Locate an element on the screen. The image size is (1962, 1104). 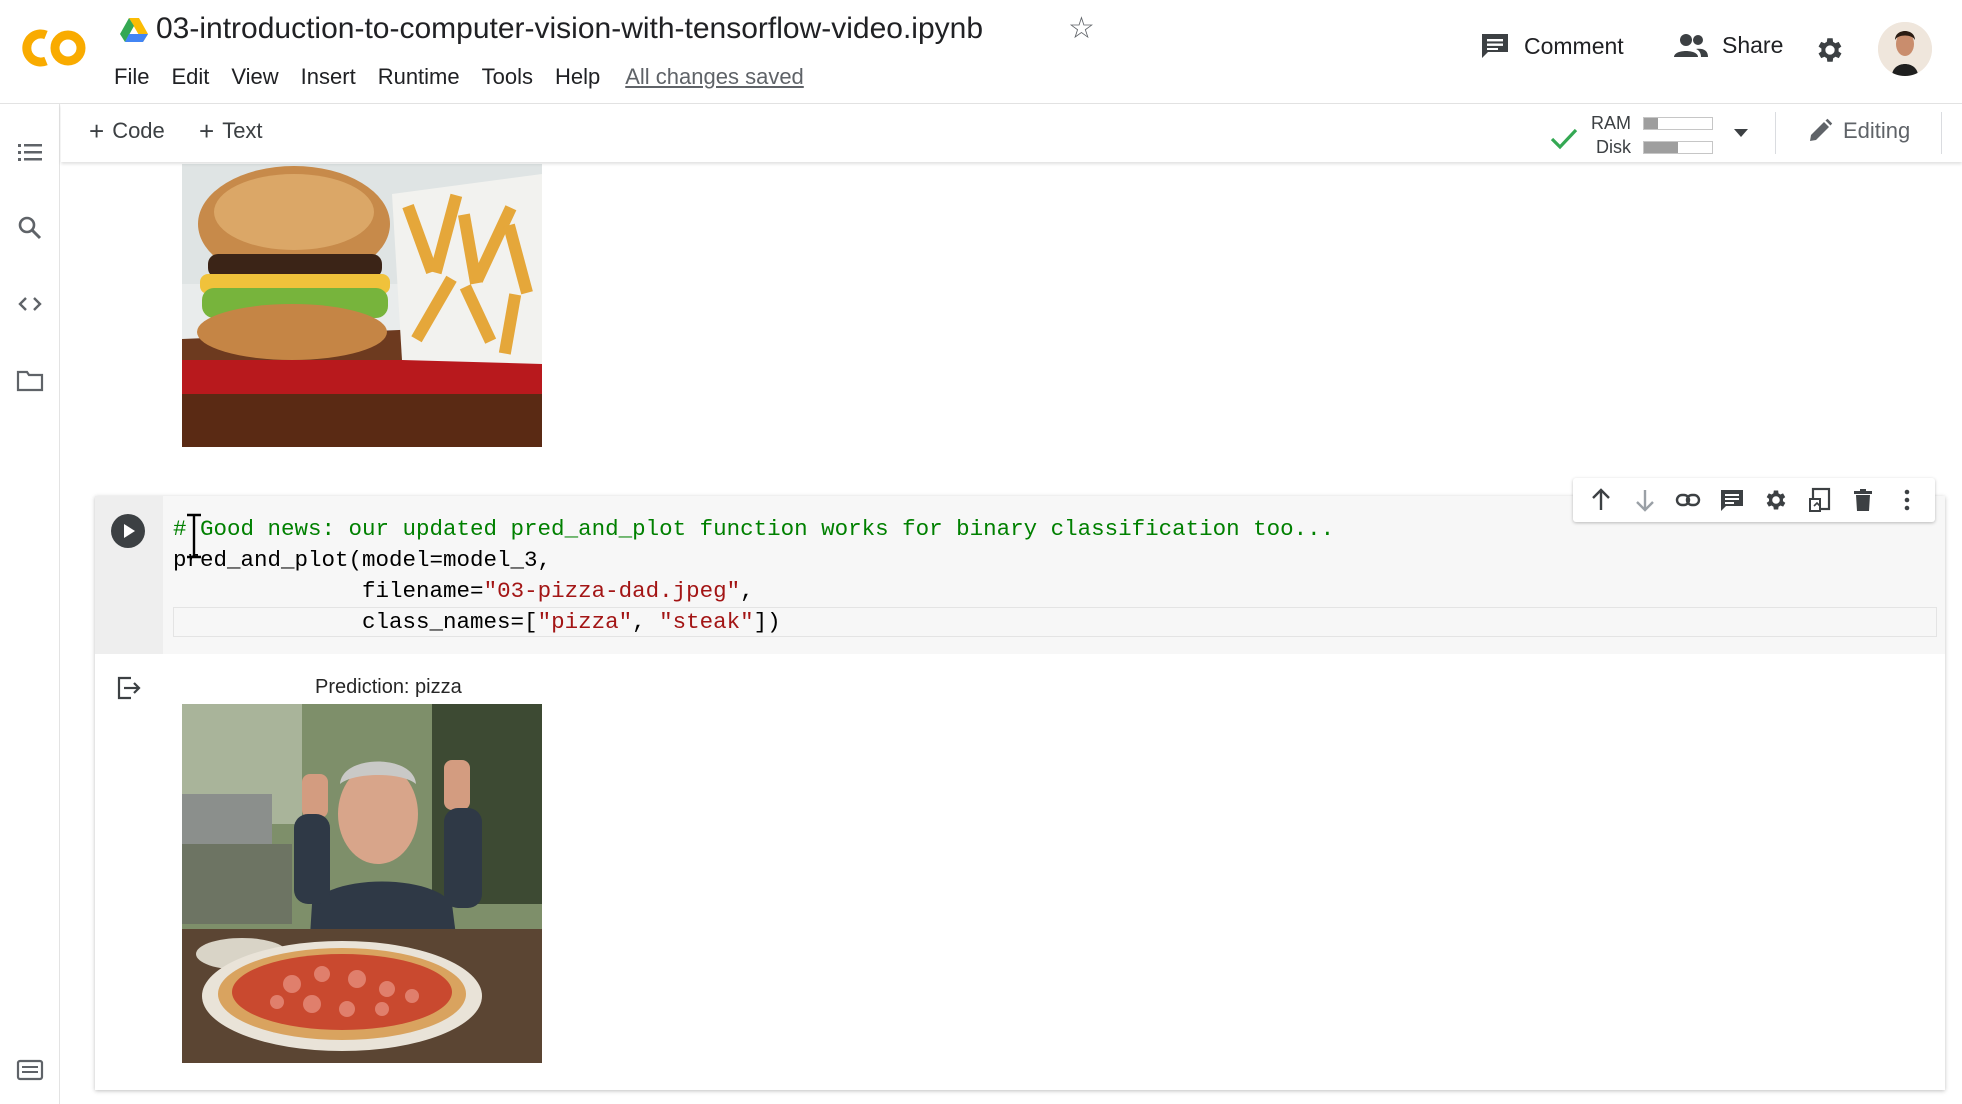
pencil-icon is located at coordinates (1821, 129).